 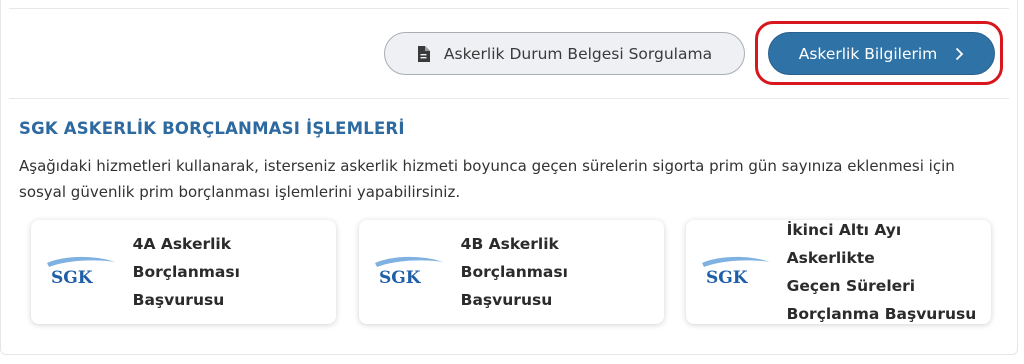 I want to click on military-status-document-label: Askerlik Durum Belgesi Sorgulama, so click(x=578, y=53).